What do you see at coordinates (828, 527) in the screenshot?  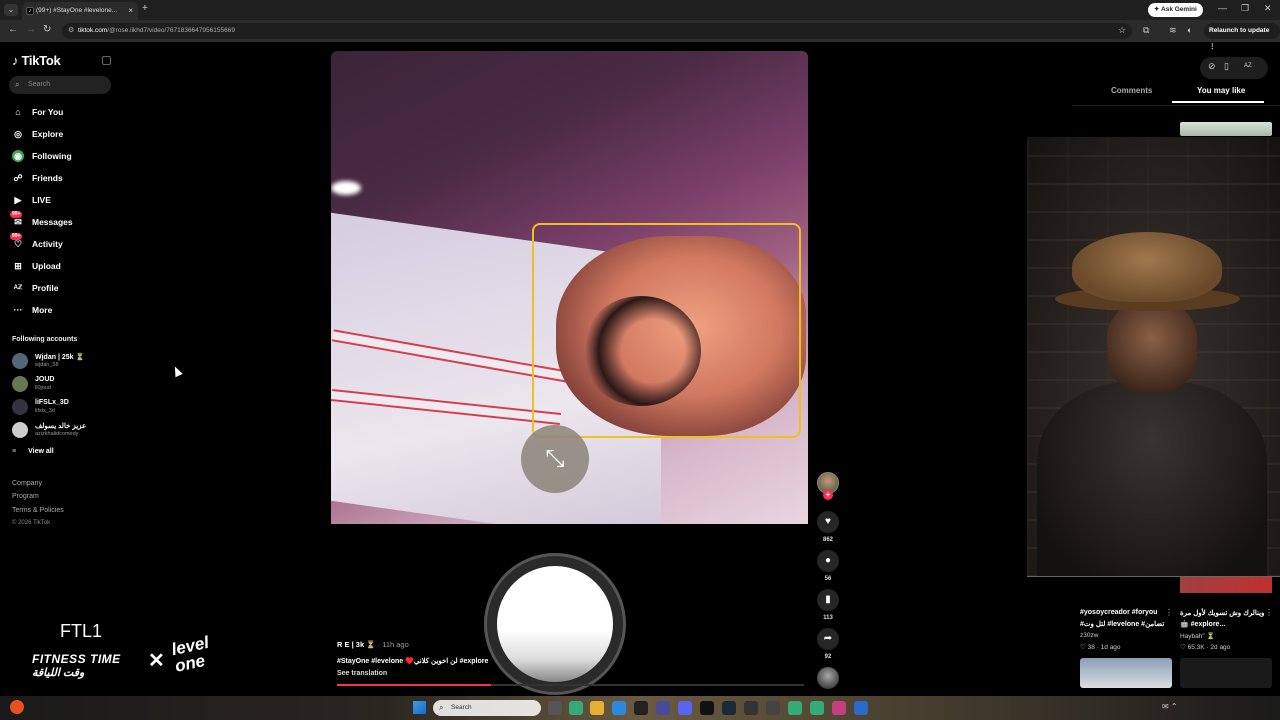 I see `like-button: ♥ 862` at bounding box center [828, 527].